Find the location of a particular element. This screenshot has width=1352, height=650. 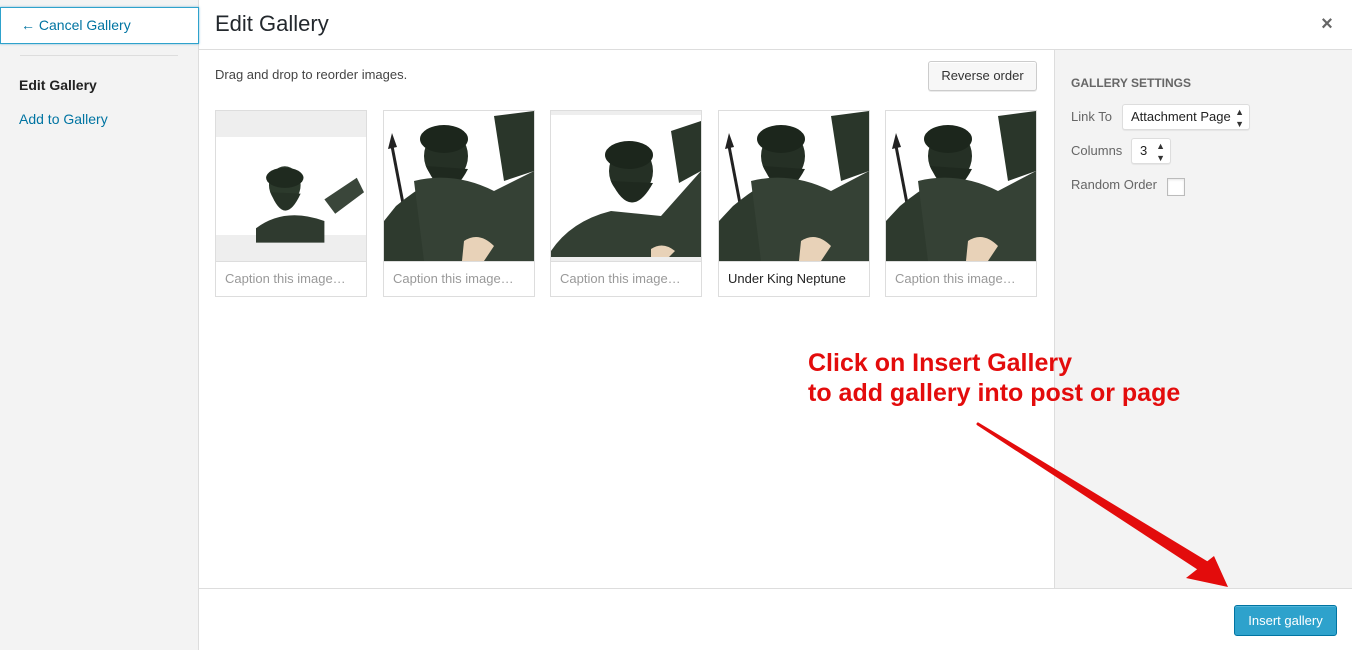

title-bar: Edit Gallery × is located at coordinates (775, 25).